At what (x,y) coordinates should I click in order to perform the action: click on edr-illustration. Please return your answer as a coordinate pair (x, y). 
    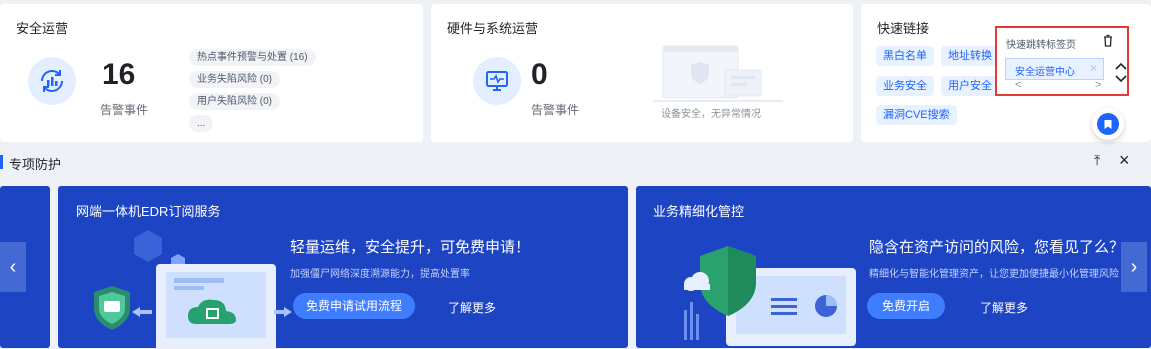
    Looking at the image, I should click on (193, 288).